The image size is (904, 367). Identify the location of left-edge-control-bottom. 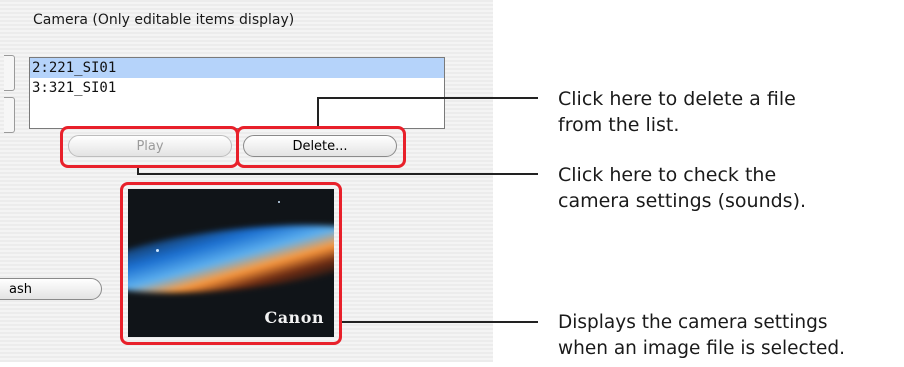
(9, 115).